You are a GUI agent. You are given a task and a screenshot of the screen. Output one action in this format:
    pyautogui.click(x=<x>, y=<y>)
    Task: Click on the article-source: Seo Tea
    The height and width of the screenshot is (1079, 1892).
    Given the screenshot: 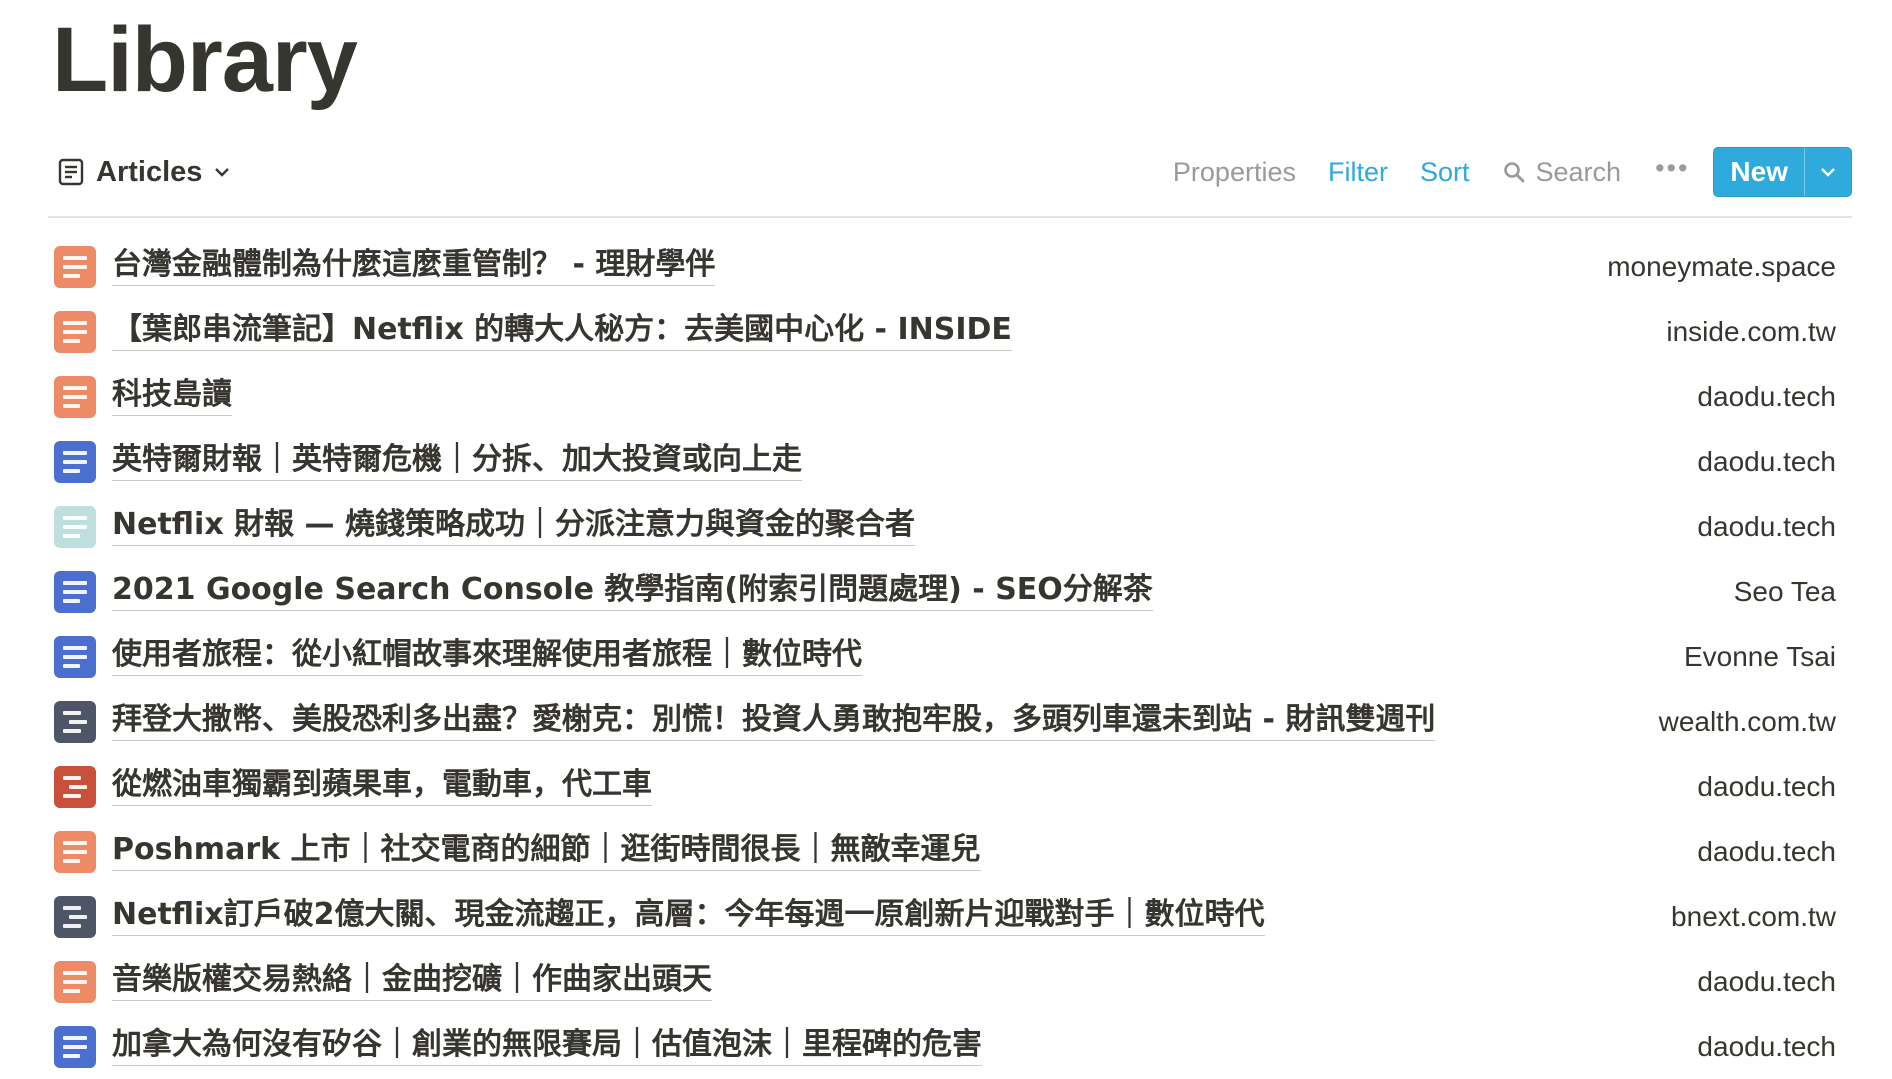 What is the action you would take?
    pyautogui.click(x=1784, y=591)
    